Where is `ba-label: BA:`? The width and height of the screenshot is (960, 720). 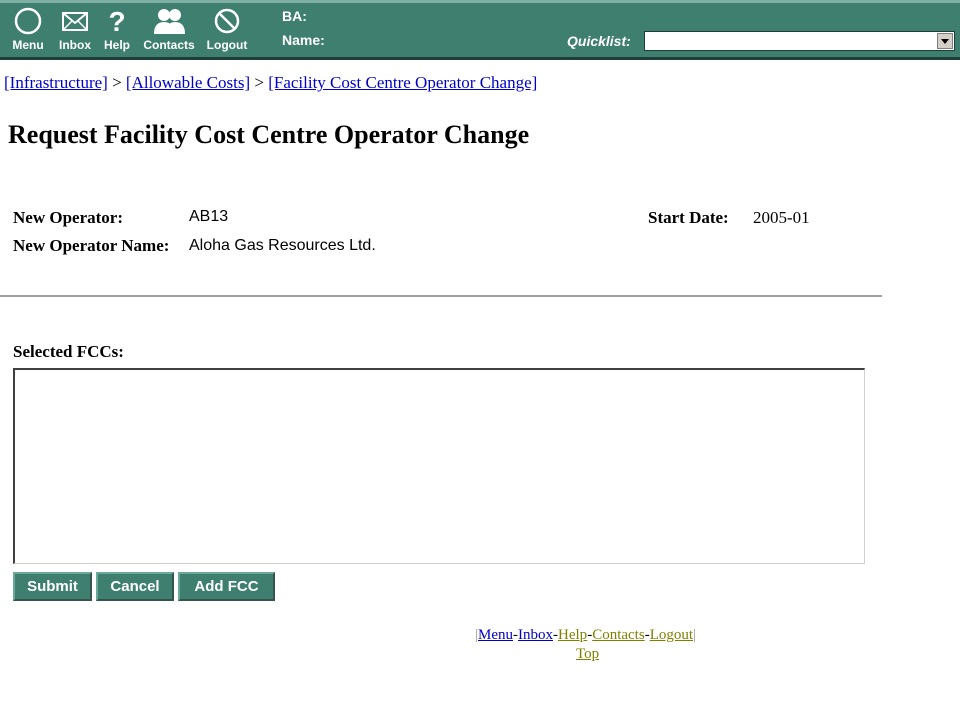 ba-label: BA: is located at coordinates (294, 16).